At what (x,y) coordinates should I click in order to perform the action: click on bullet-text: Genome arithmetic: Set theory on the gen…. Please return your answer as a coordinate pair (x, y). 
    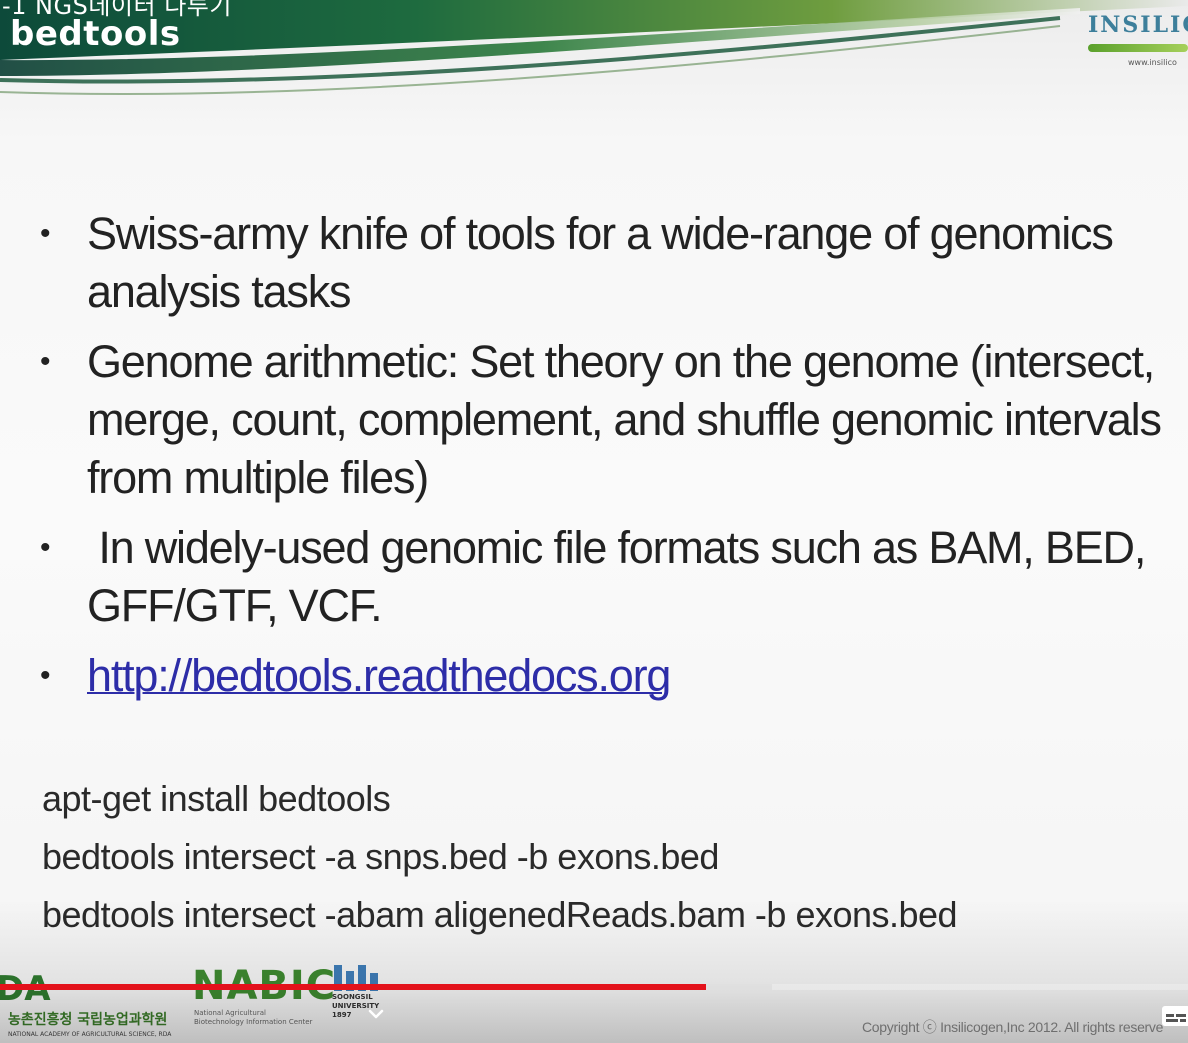
    Looking at the image, I should click on (624, 419).